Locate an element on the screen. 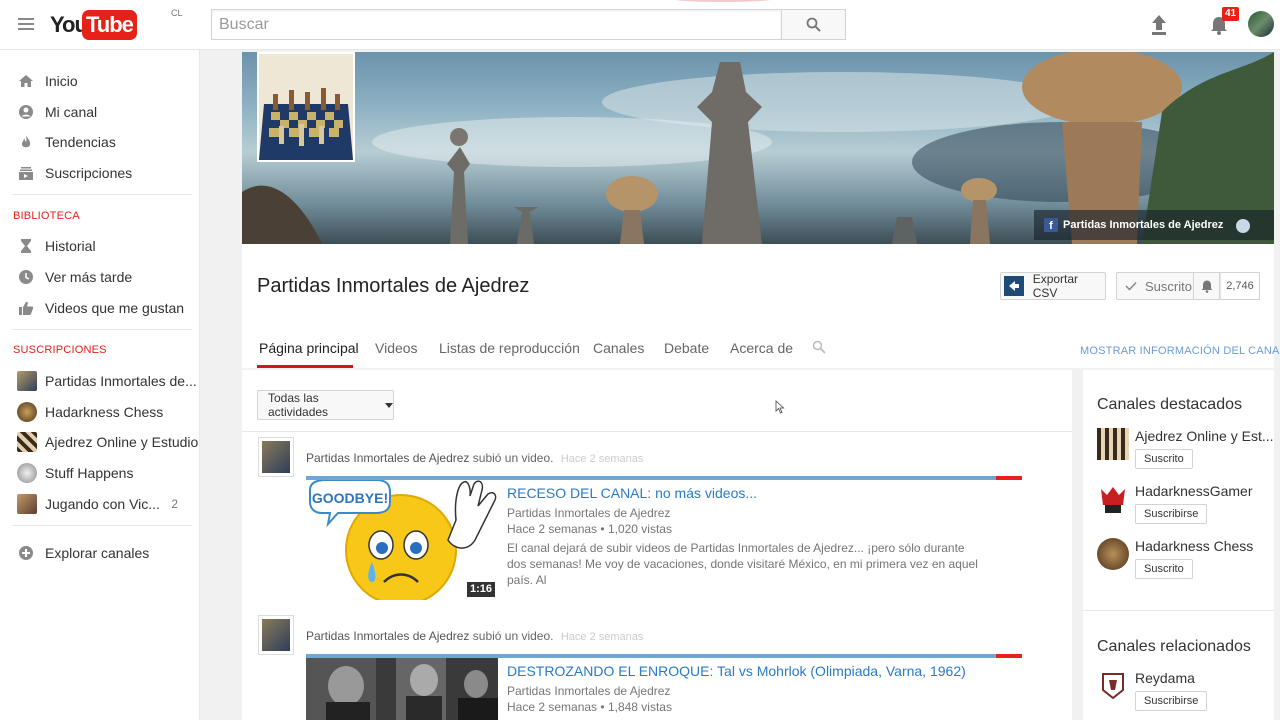  sidebar-sub-jugando: Jugando con Vic... 2 is located at coordinates (100, 504).